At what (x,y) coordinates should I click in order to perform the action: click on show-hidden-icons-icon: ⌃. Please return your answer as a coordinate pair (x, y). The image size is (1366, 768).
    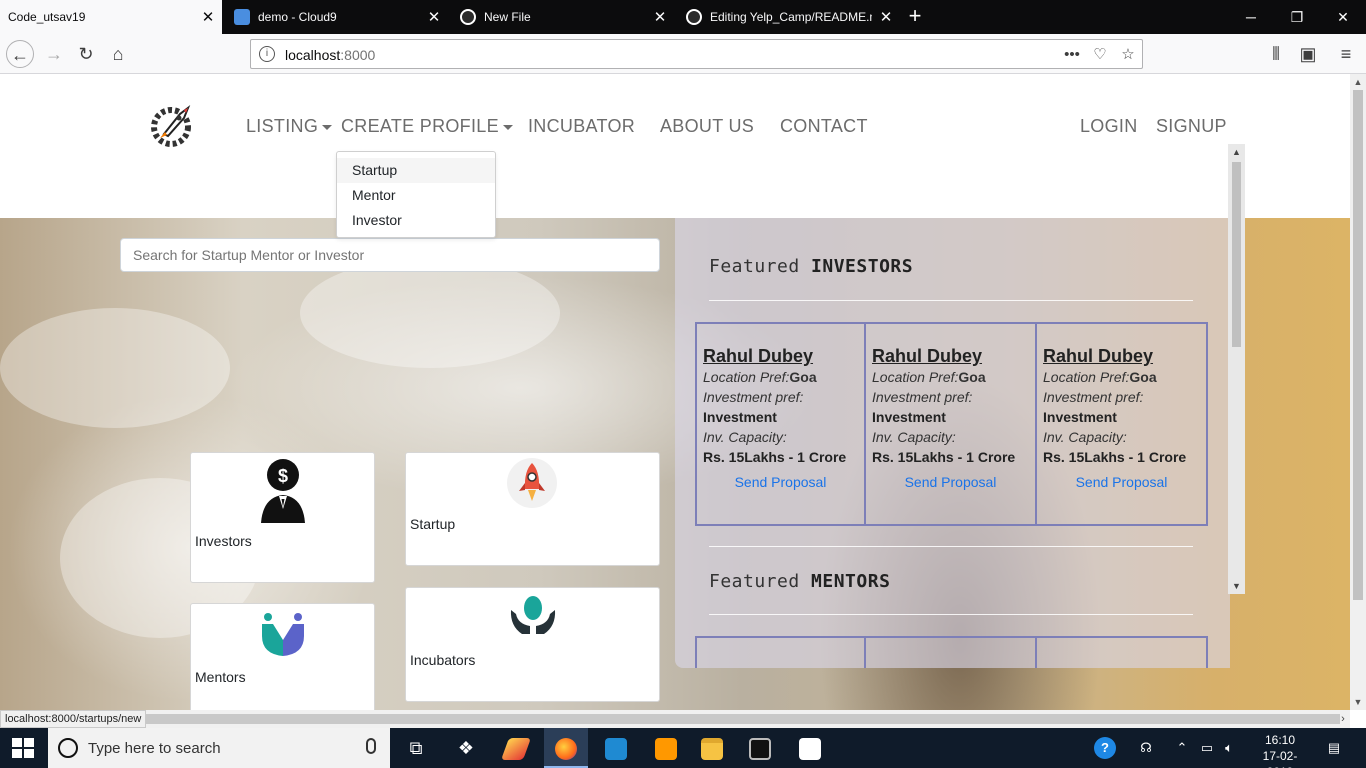
    Looking at the image, I should click on (1182, 748).